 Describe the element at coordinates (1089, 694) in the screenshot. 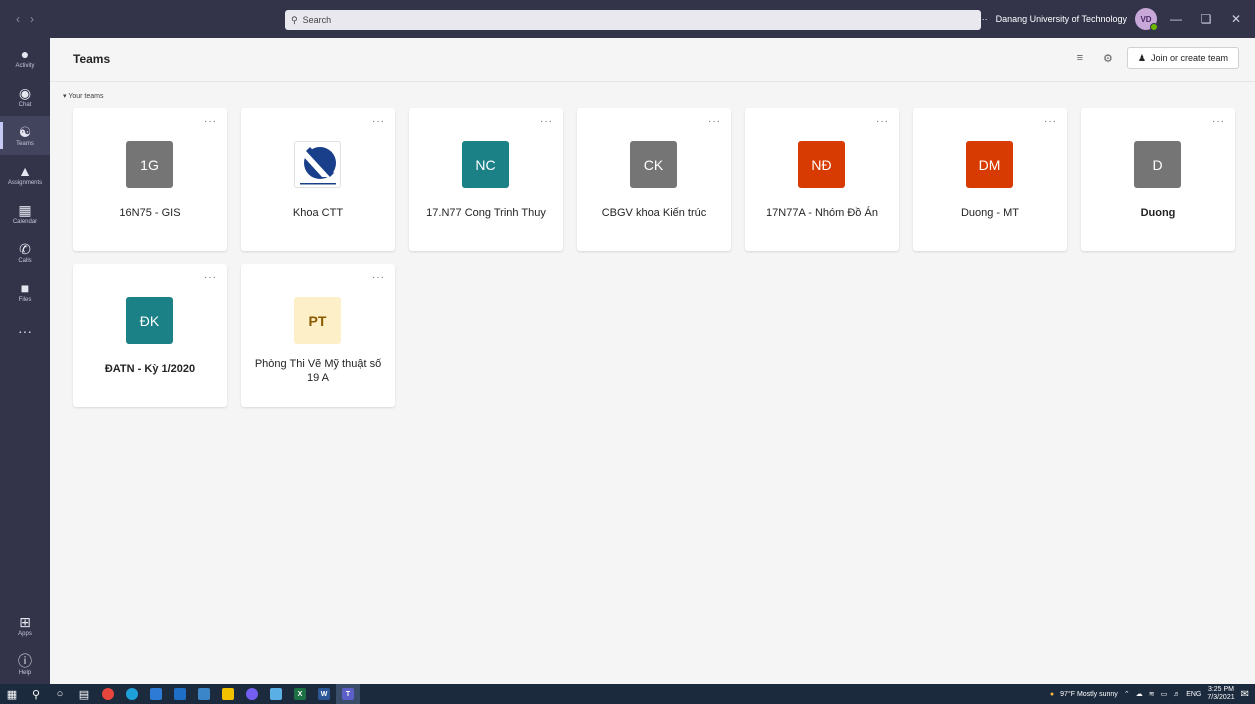

I see `weather-text: 97°F Mostly sunny` at that location.